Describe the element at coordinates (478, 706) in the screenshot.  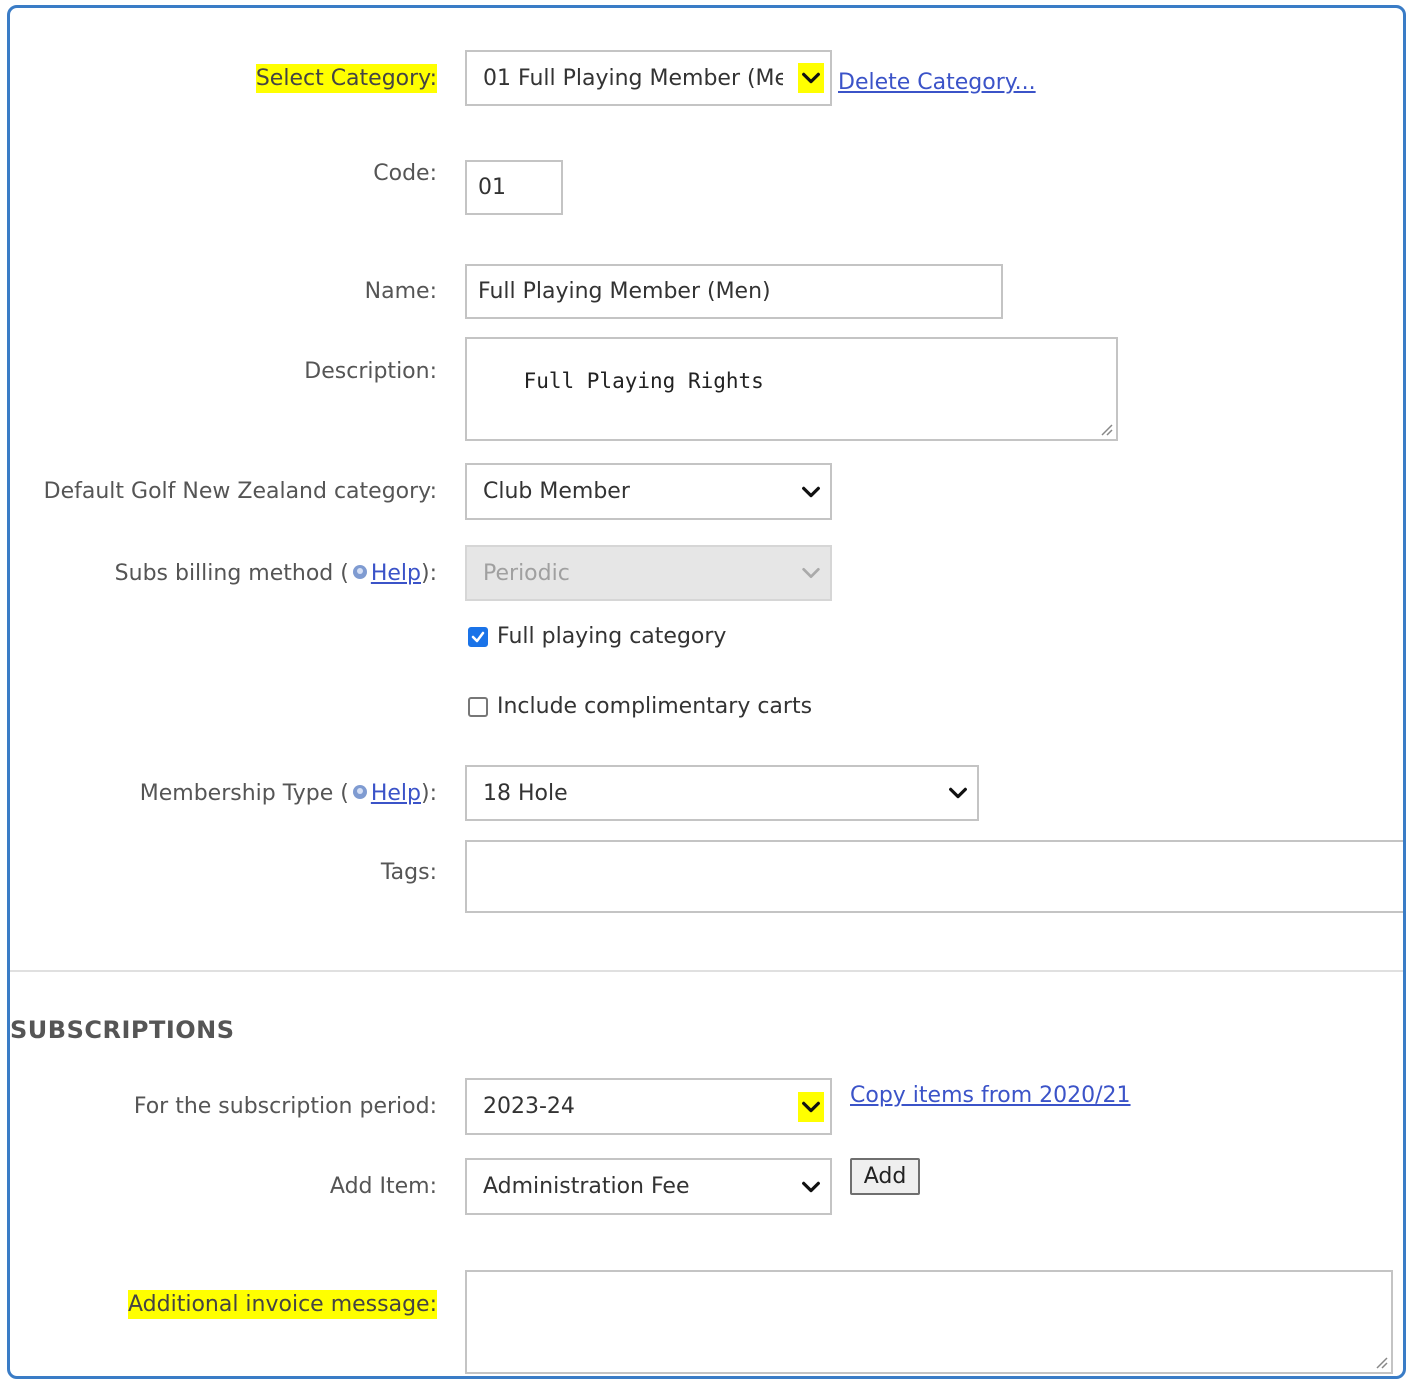
I see `complimentary-carts-checkbox` at that location.